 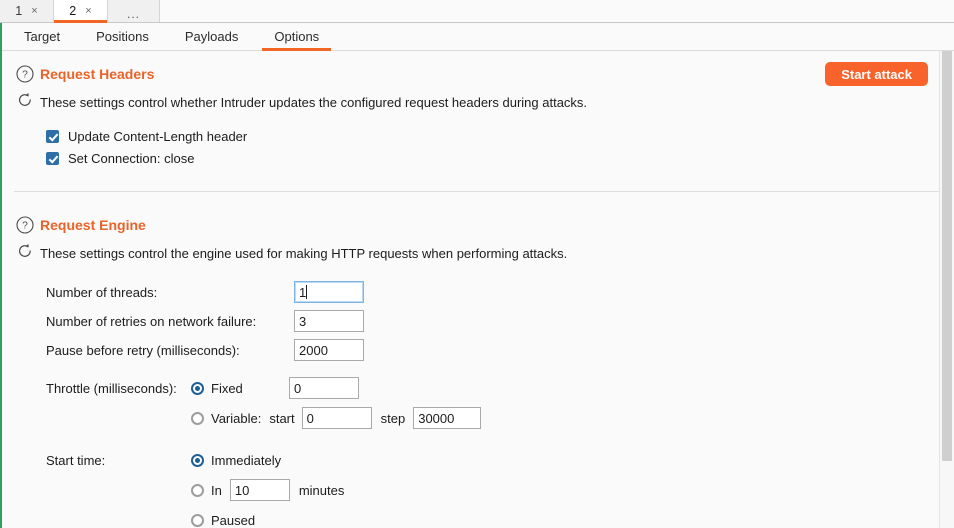 What do you see at coordinates (197, 460) in the screenshot?
I see `radio-start-immediately` at bounding box center [197, 460].